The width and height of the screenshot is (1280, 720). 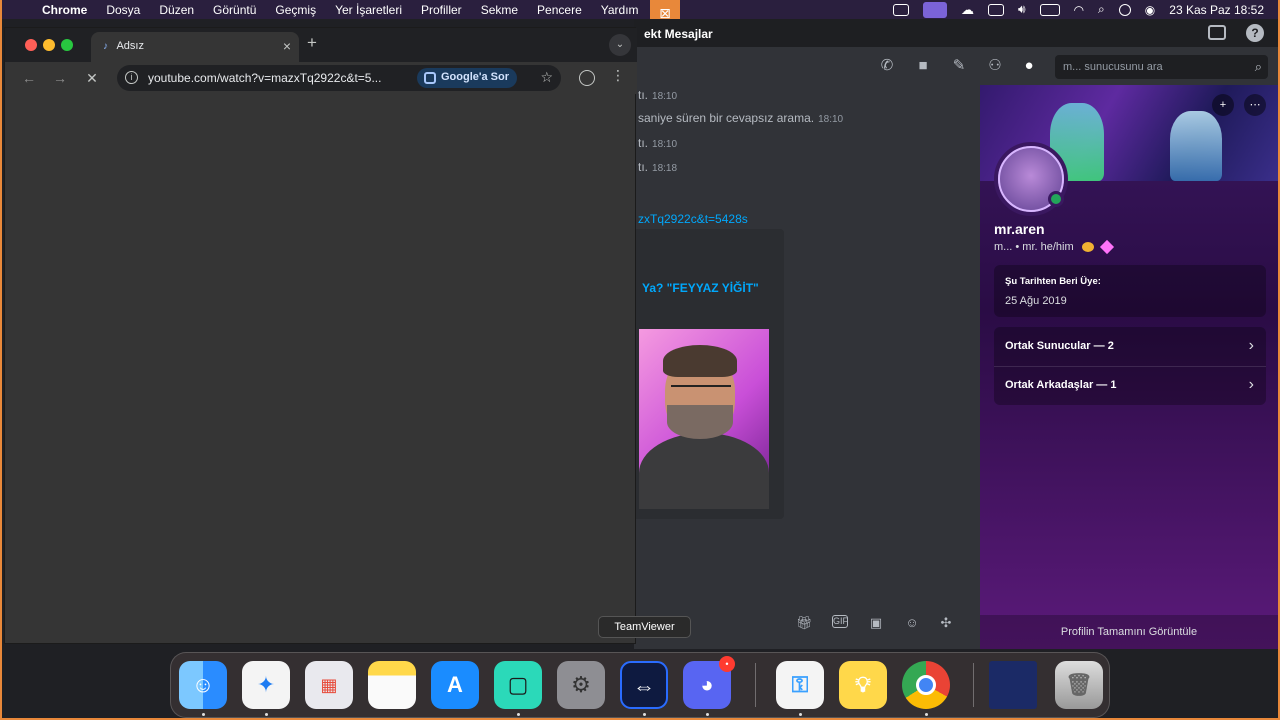 What do you see at coordinates (946, 623) in the screenshot?
I see `apps-icon: ✣` at bounding box center [946, 623].